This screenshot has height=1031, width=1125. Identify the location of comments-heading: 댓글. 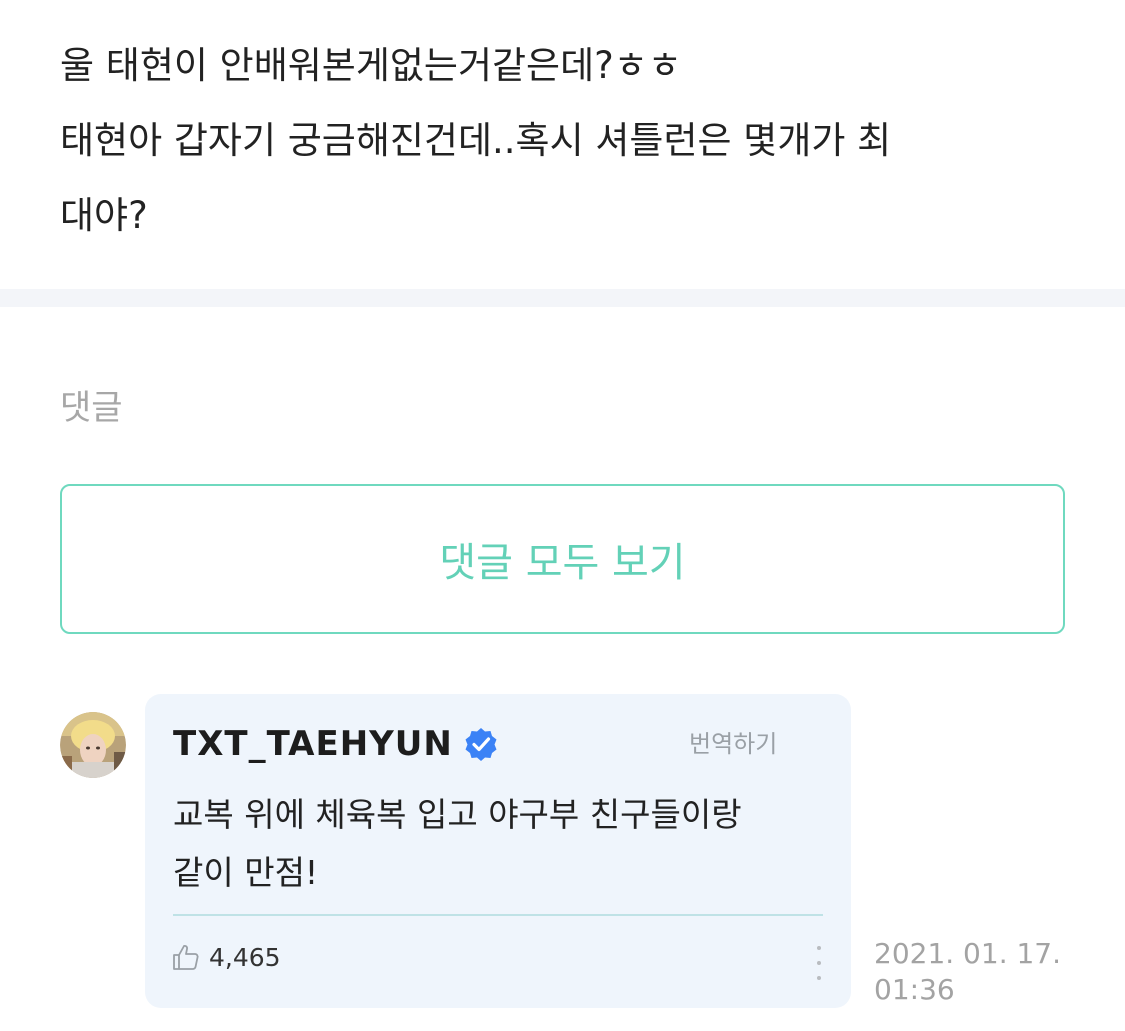
(91, 408).